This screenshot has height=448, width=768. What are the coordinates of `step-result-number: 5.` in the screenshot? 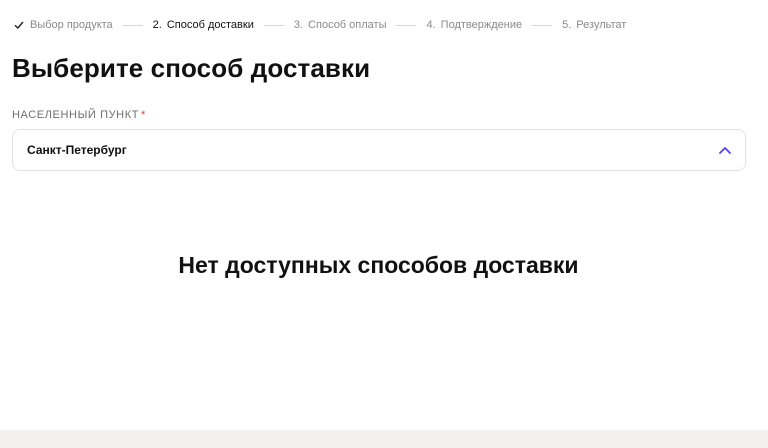 It's located at (567, 25).